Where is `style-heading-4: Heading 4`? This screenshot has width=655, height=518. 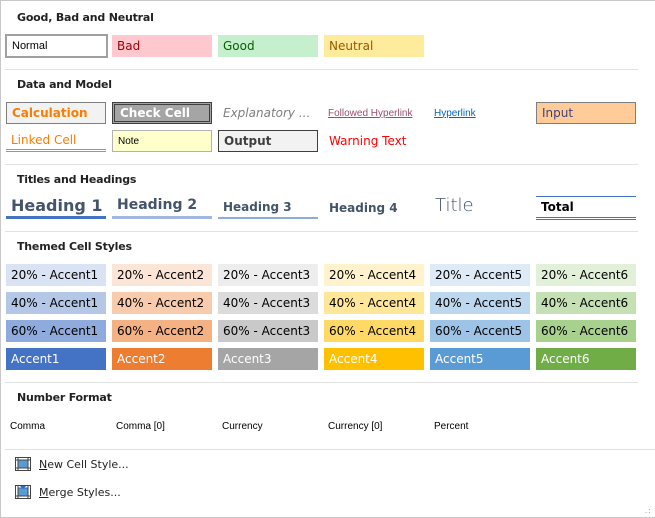
style-heading-4: Heading 4 is located at coordinates (374, 207).